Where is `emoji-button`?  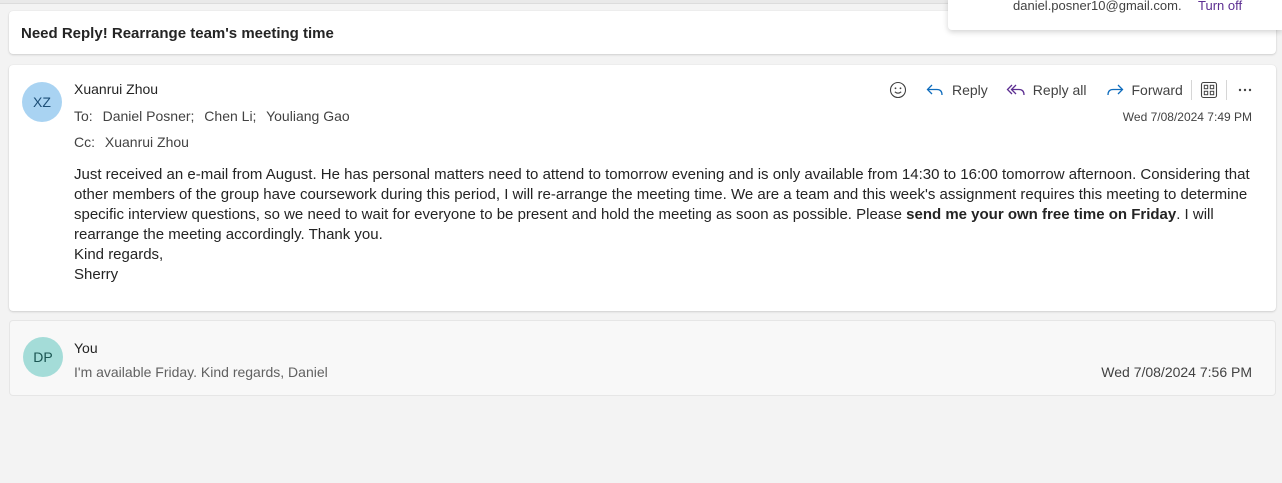 emoji-button is located at coordinates (898, 90).